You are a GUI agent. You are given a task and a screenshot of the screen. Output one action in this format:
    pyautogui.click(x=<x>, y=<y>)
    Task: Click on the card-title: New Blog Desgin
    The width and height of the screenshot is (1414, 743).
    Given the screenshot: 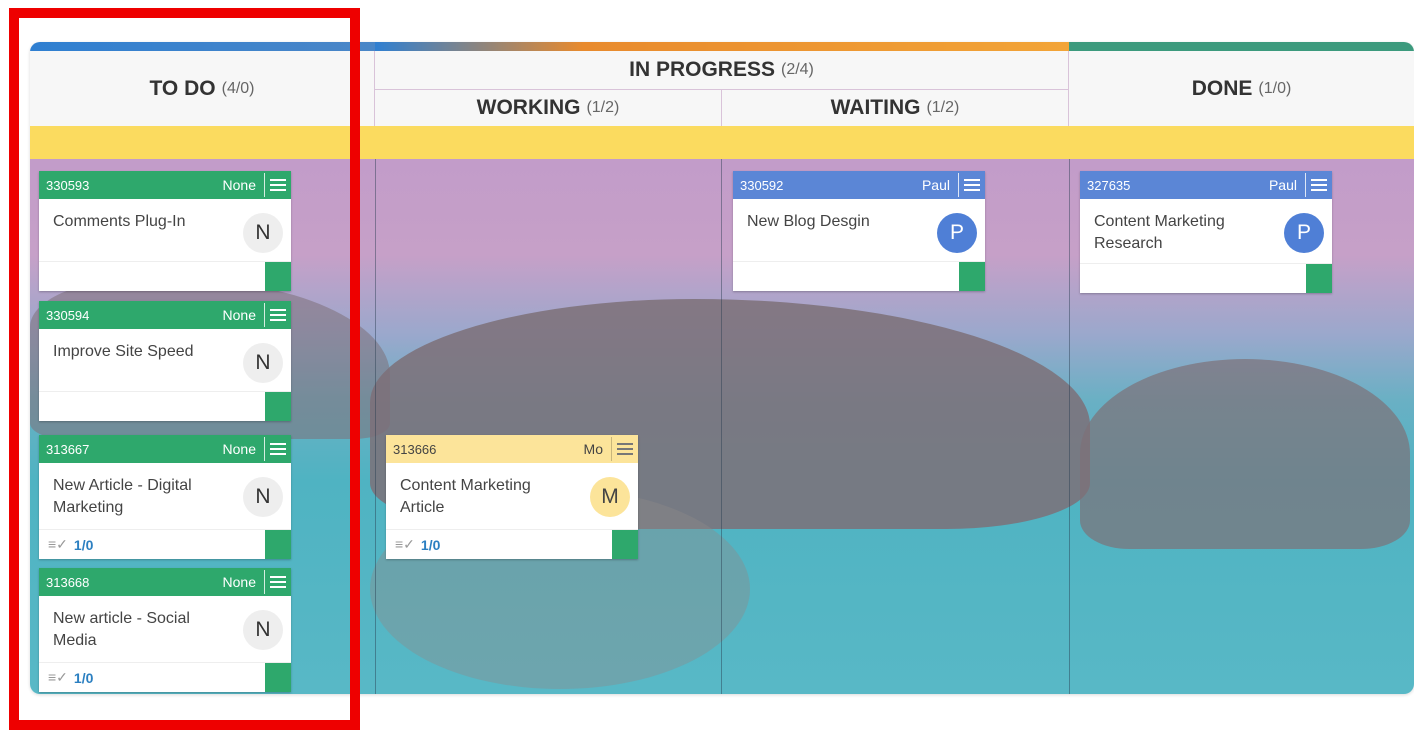 What is the action you would take?
    pyautogui.click(x=808, y=221)
    